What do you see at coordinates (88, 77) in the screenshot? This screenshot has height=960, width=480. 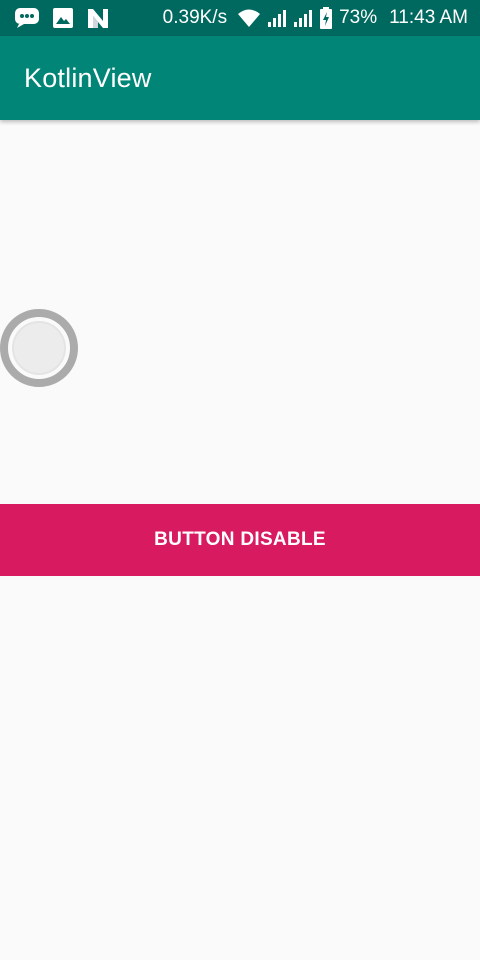 I see `app-title: KotlinView` at bounding box center [88, 77].